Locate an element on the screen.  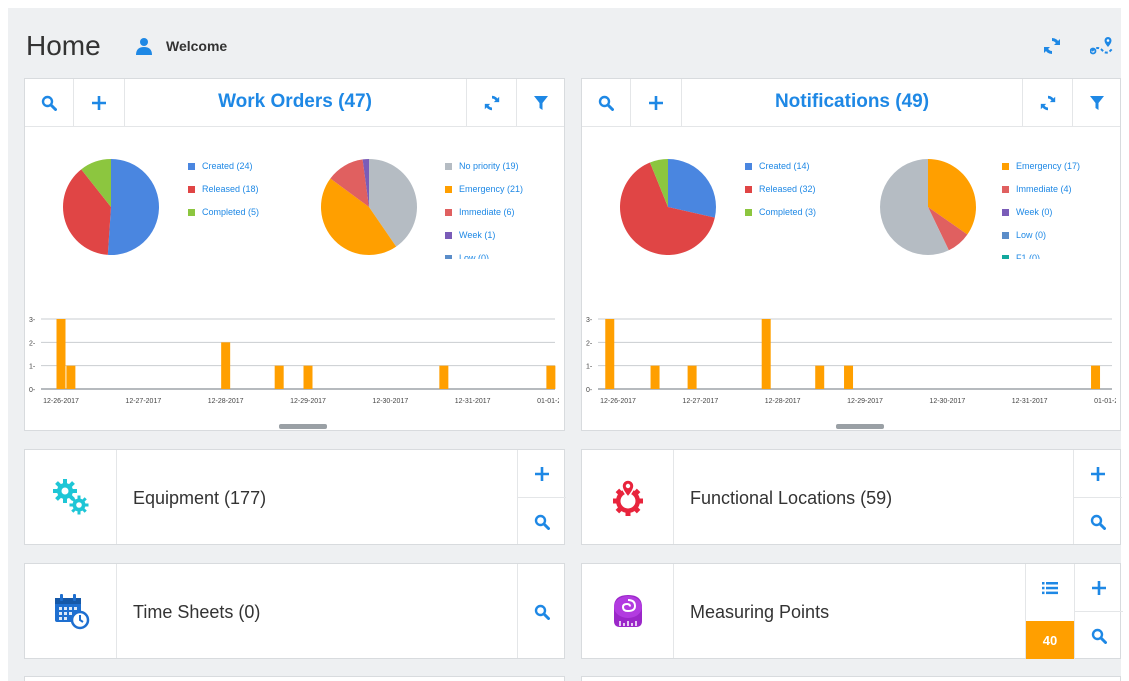
equipment-add-button is located at coordinates (542, 473).